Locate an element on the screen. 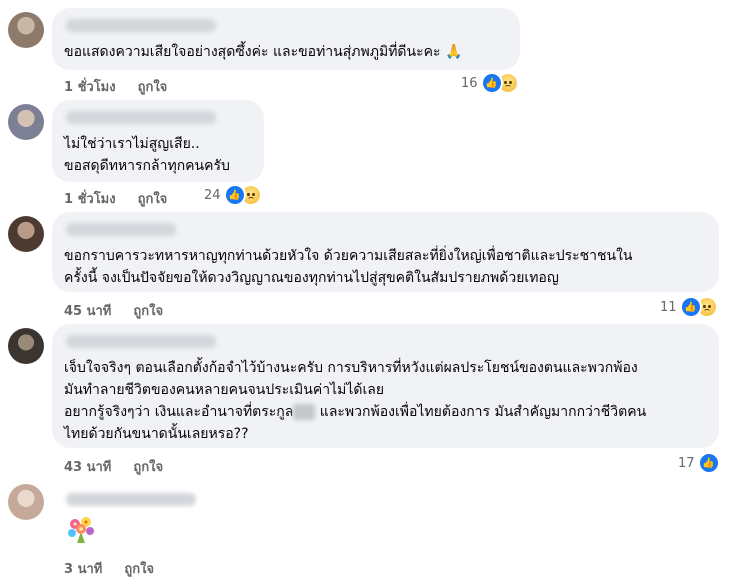 The image size is (752, 579). reaction-count: 16 is located at coordinates (469, 83).